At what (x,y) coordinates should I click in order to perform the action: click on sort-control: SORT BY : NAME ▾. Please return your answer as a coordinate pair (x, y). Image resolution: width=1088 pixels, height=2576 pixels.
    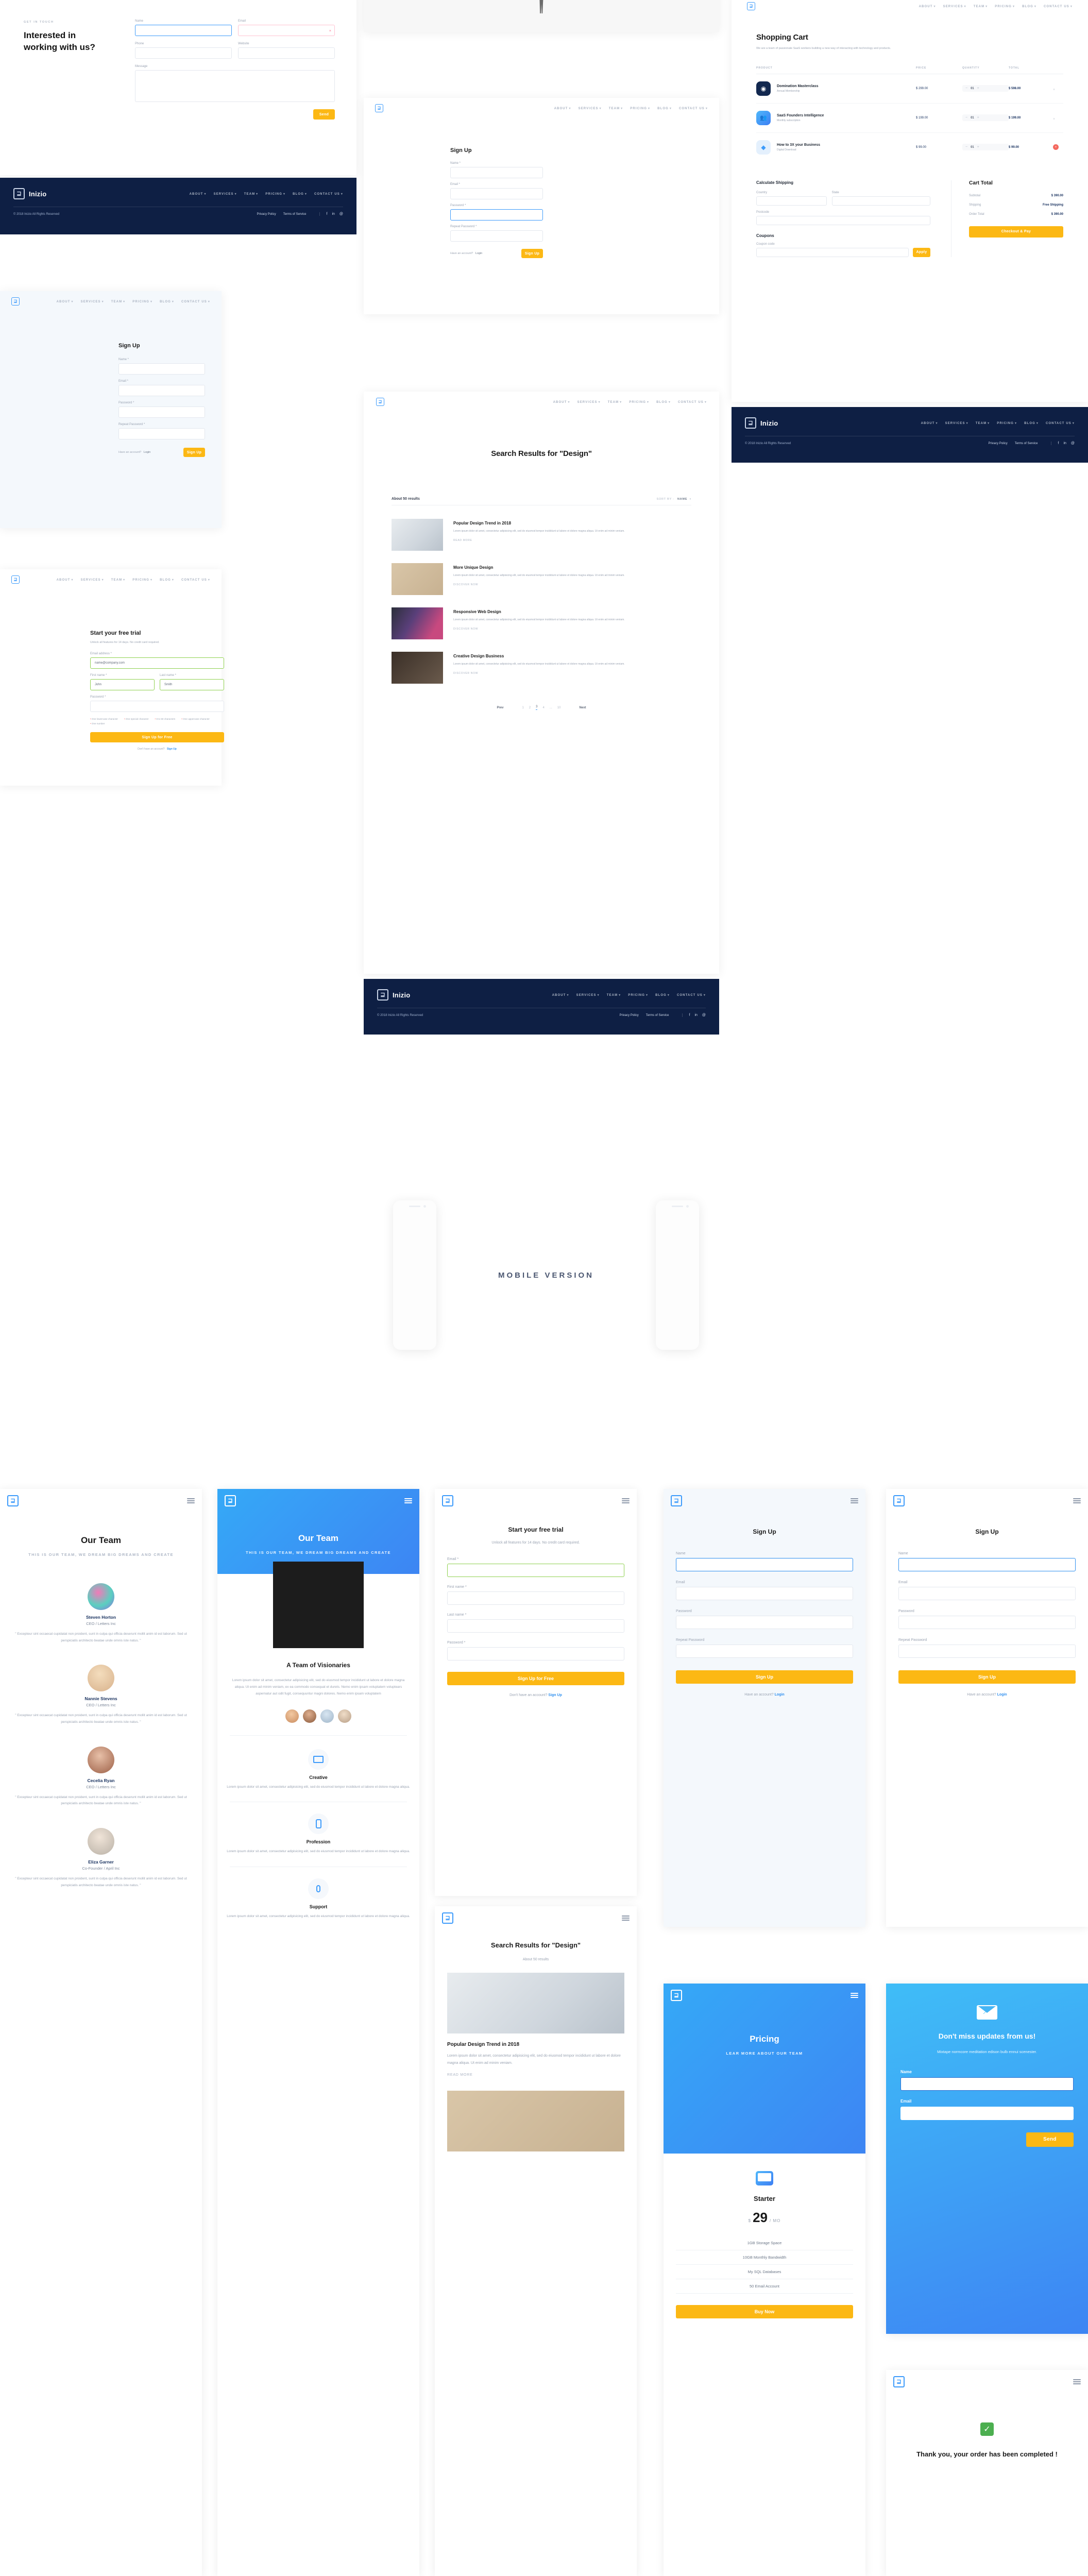
    Looking at the image, I should click on (674, 499).